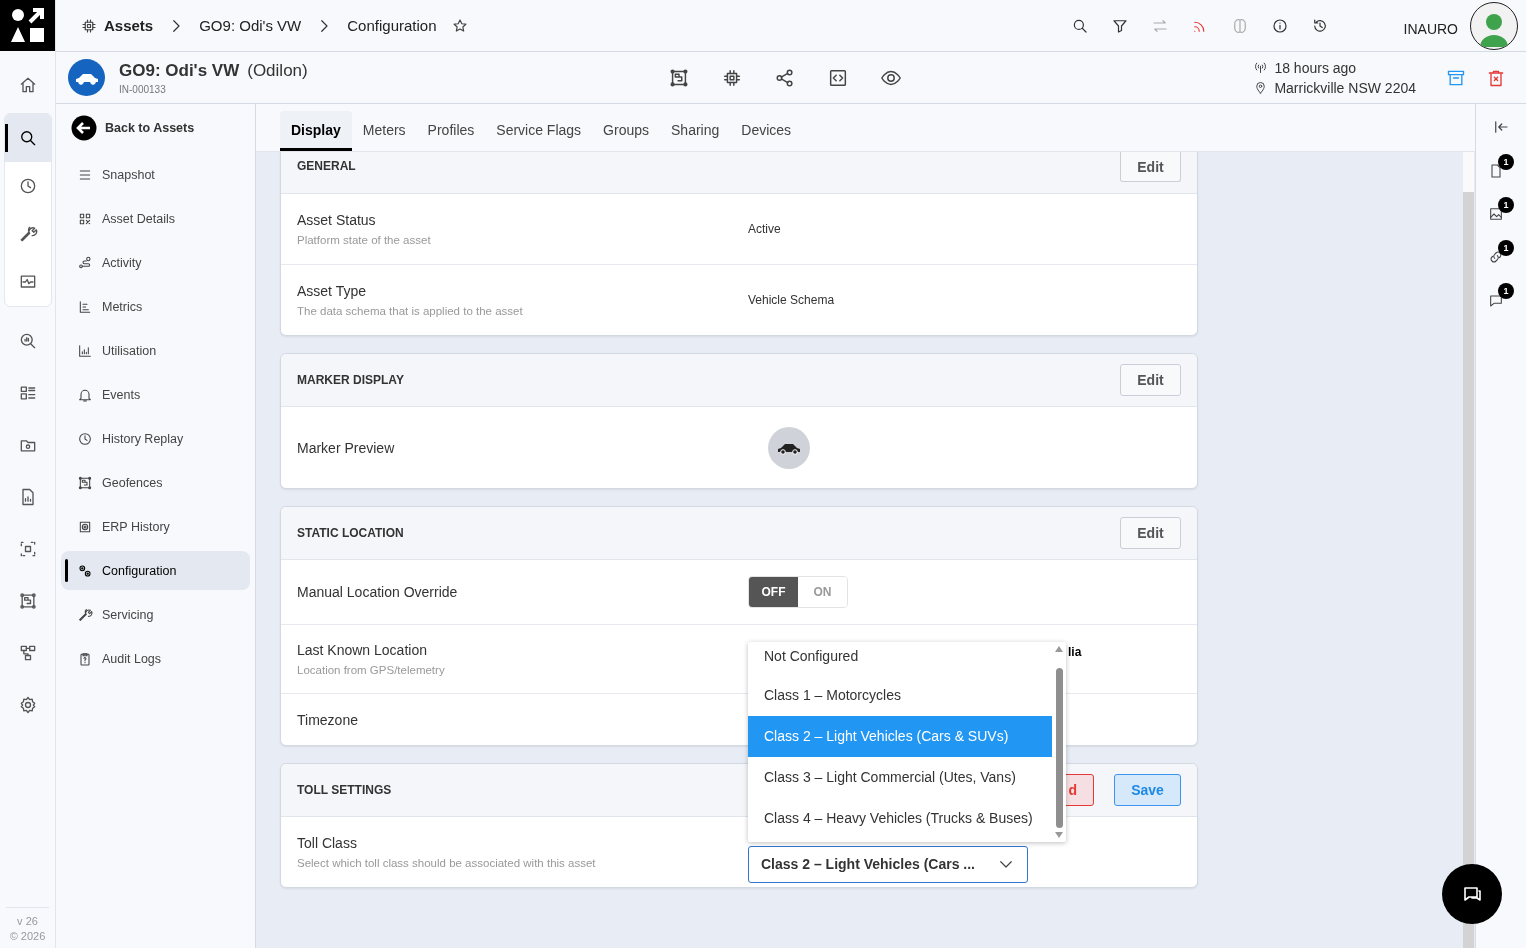  What do you see at coordinates (27, 138) in the screenshot?
I see `nav-button` at bounding box center [27, 138].